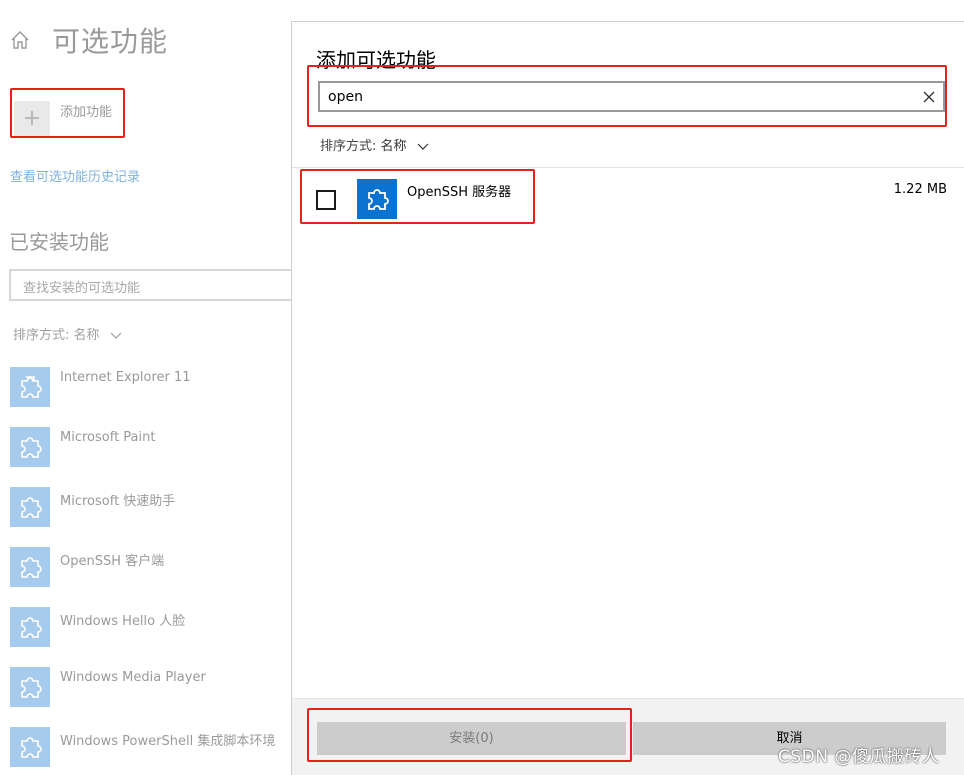  What do you see at coordinates (20, 40) in the screenshot?
I see `home-icon` at bounding box center [20, 40].